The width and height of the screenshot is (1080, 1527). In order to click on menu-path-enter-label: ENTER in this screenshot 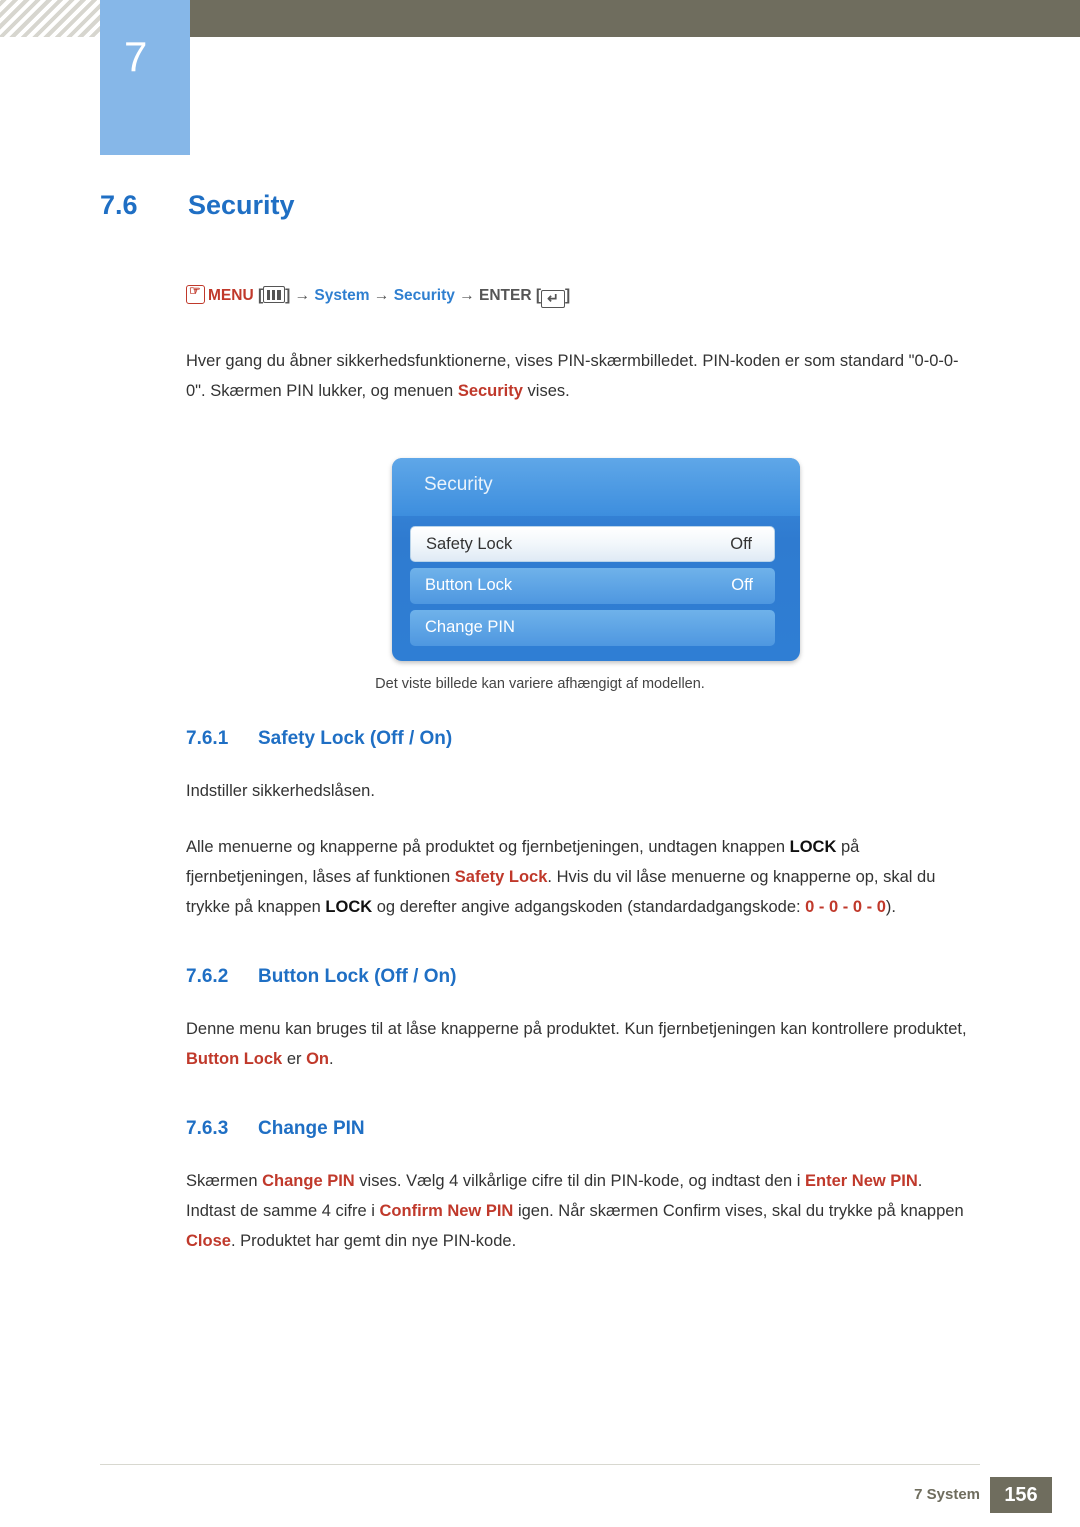, I will do `click(505, 295)`.